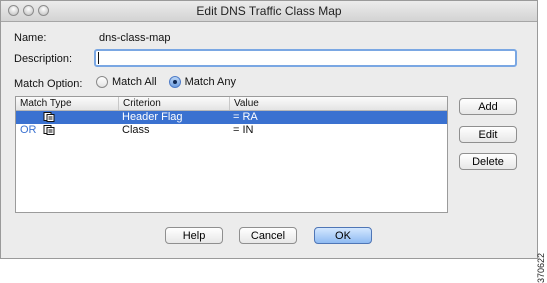 The height and width of the screenshot is (283, 547). What do you see at coordinates (48, 84) in the screenshot?
I see `match-option-label: Match Option:` at bounding box center [48, 84].